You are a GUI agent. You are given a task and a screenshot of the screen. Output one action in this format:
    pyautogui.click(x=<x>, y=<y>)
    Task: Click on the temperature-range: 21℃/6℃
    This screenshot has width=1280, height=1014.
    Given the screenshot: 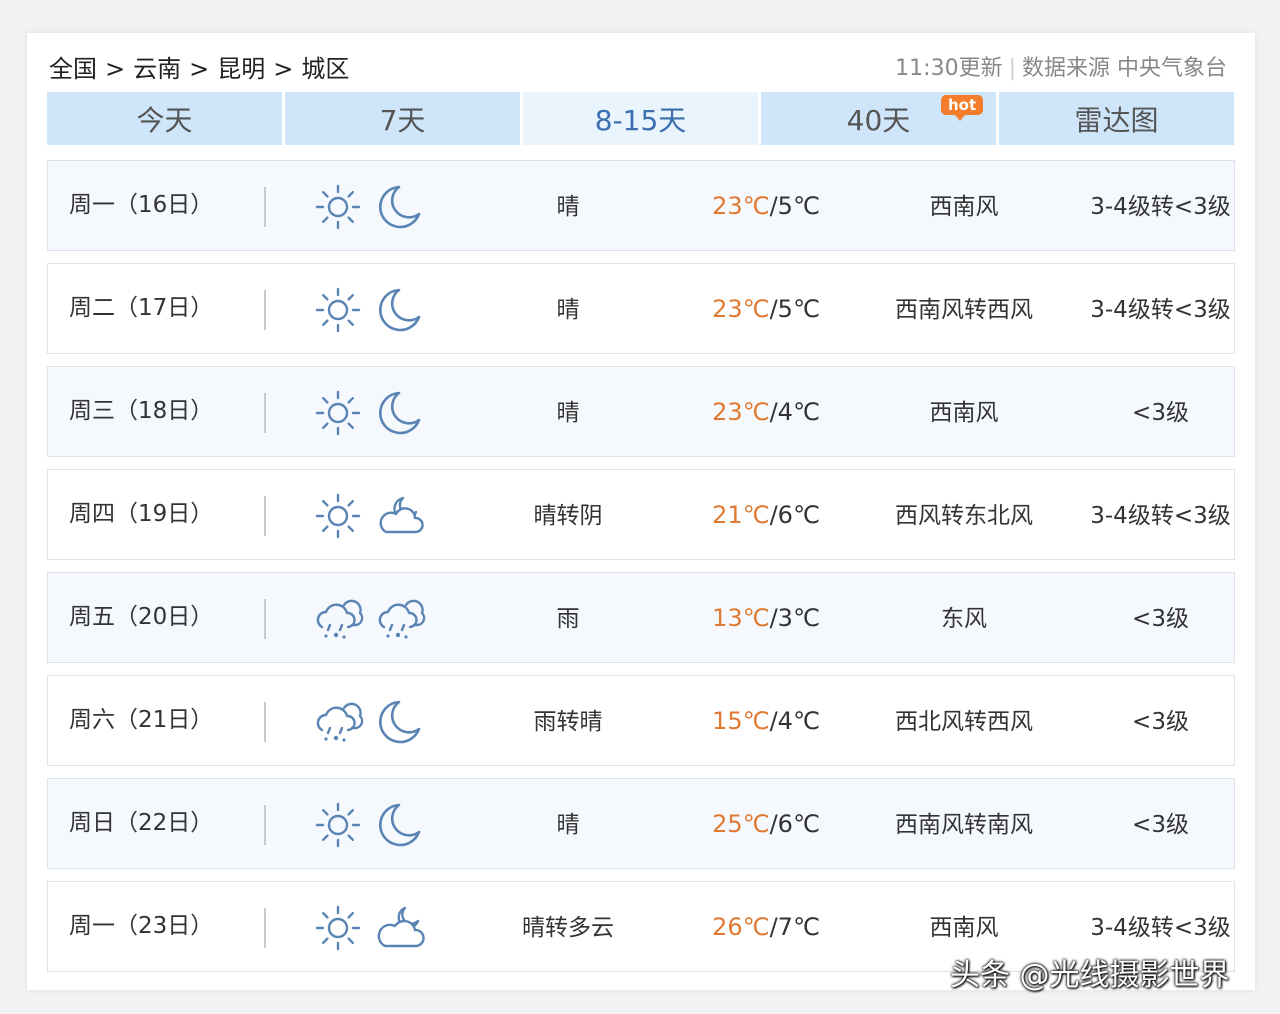 What is the action you would take?
    pyautogui.click(x=766, y=515)
    